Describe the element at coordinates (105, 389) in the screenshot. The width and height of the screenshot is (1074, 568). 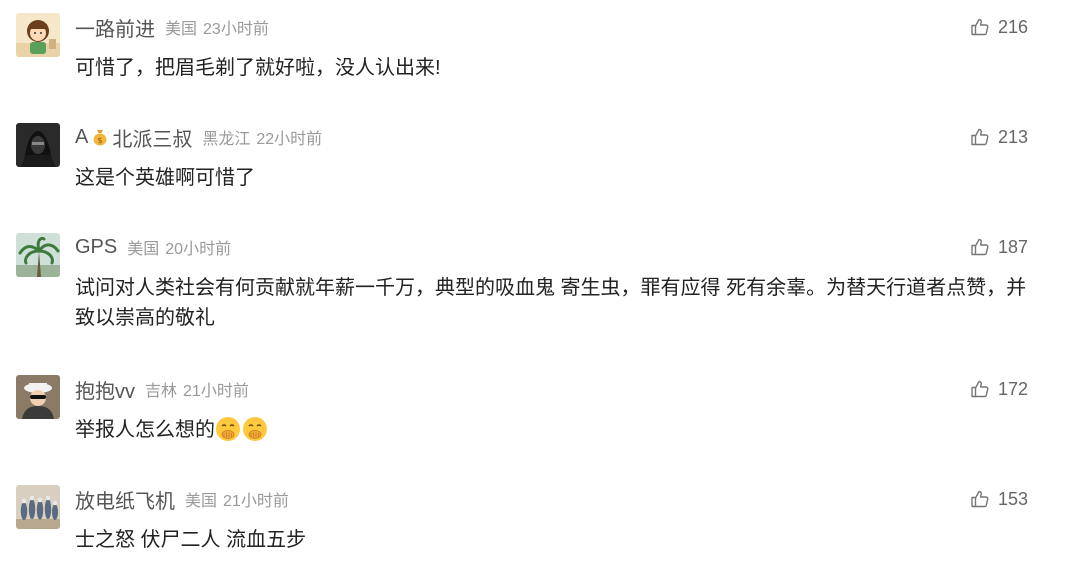
I see `username: 抱抱vv` at that location.